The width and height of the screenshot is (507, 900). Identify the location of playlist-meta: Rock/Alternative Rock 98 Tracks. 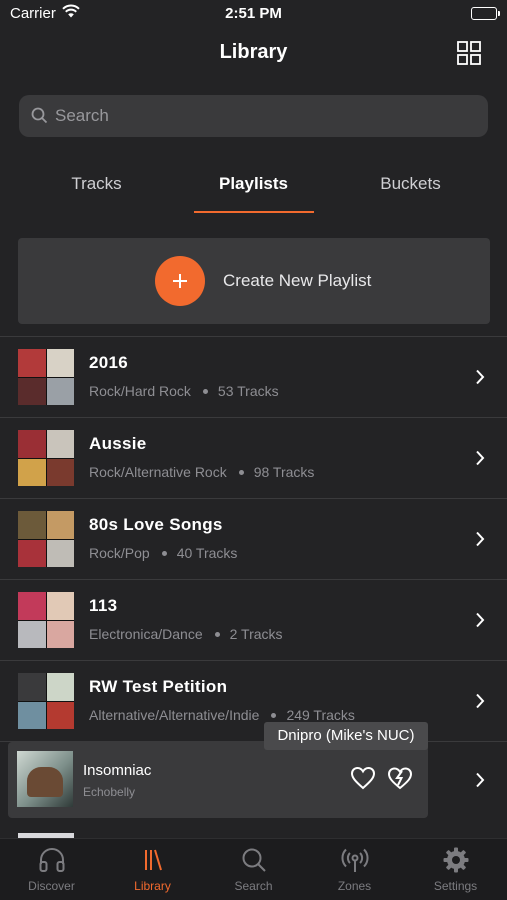
(201, 472).